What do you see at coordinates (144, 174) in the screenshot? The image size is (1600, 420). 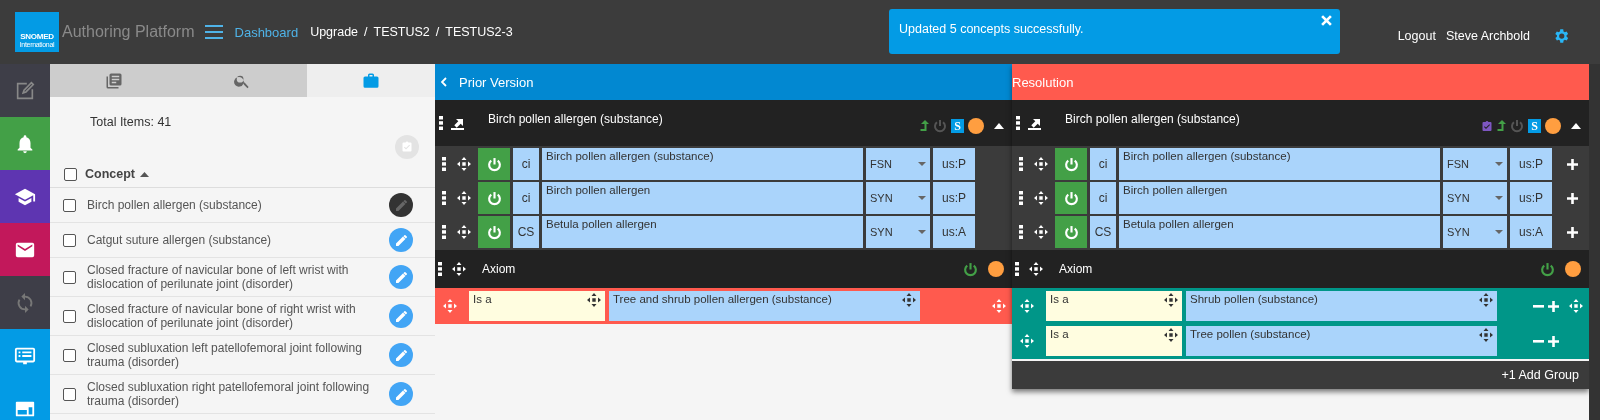 I see `sort-caret-icon` at bounding box center [144, 174].